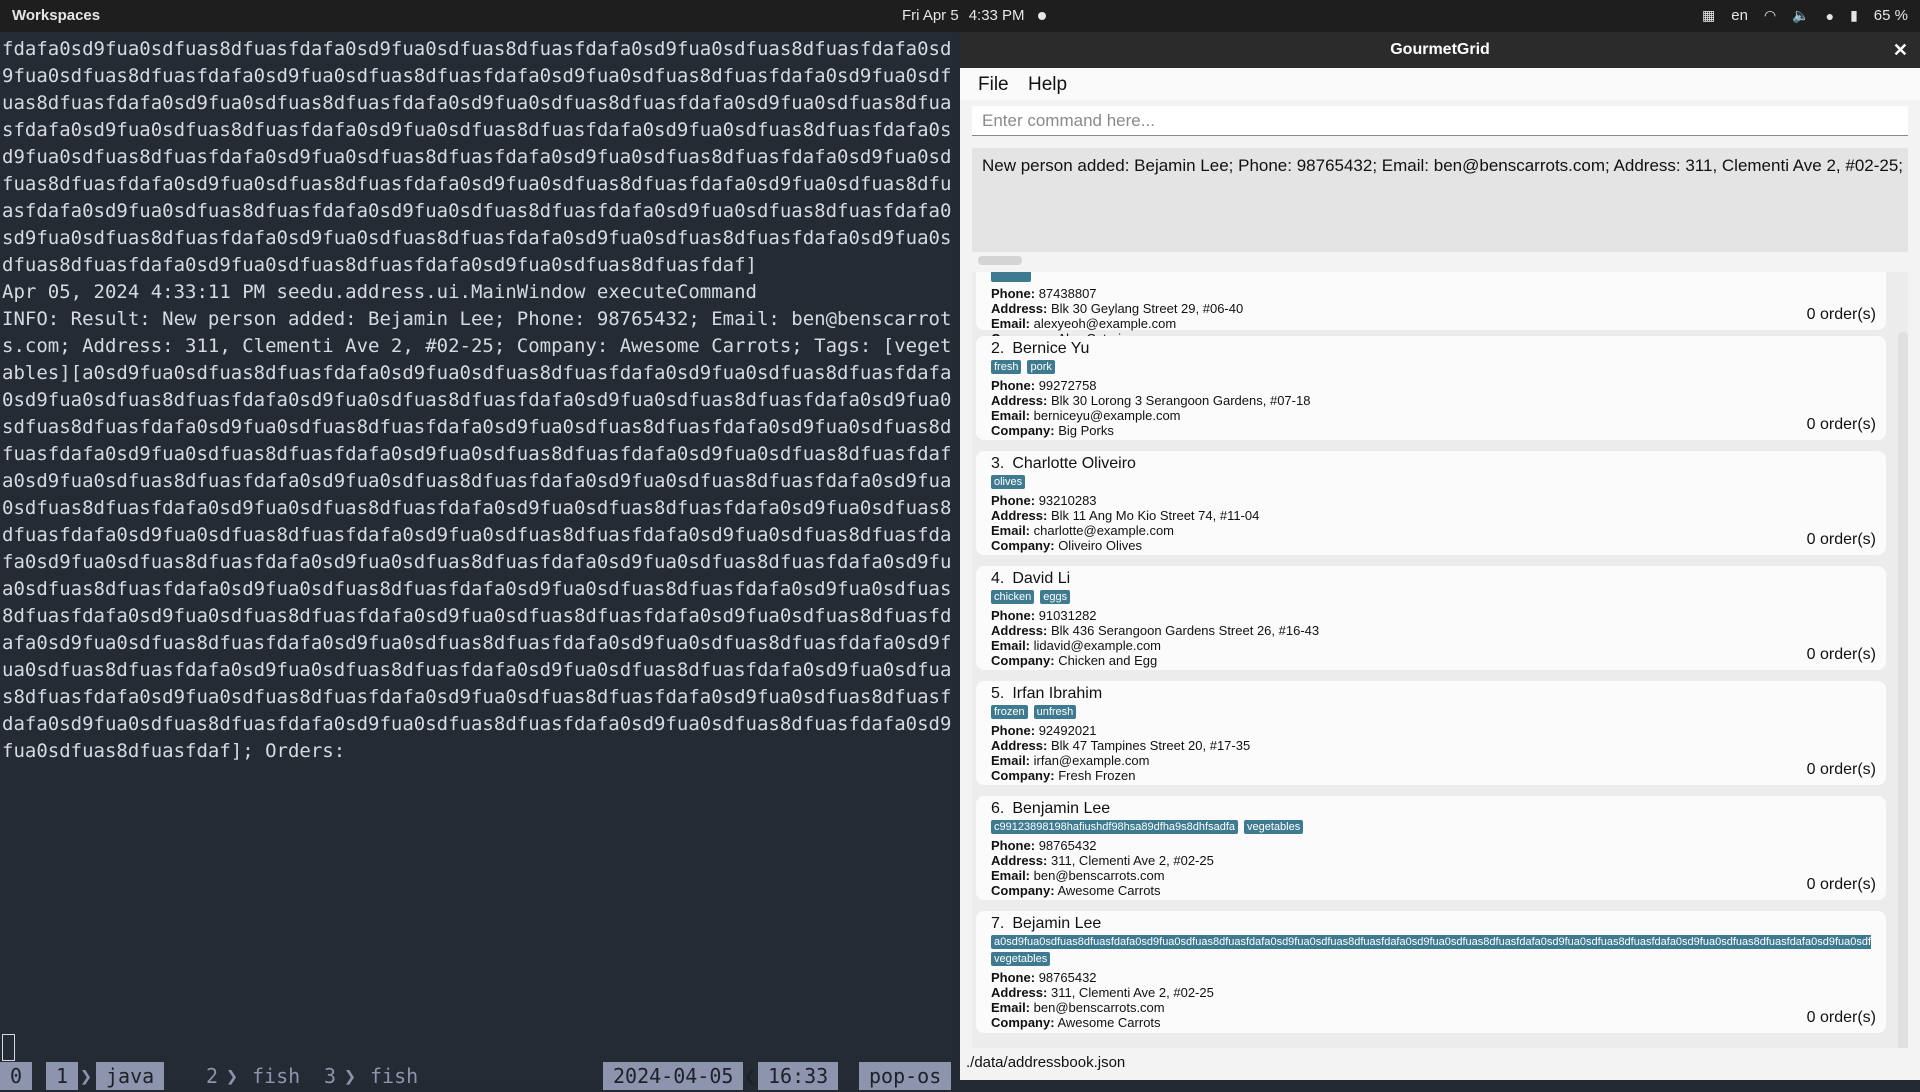 This screenshot has width=1920, height=1092. I want to click on tag-list: frozen unfresh, so click(1431, 713).